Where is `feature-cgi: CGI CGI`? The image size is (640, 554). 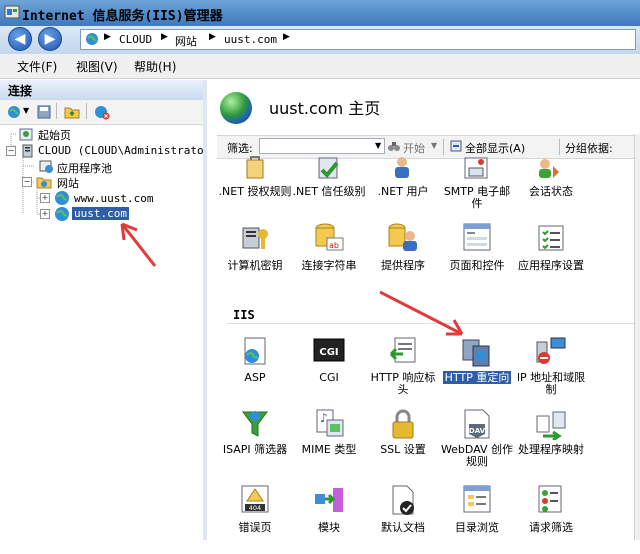 feature-cgi: CGI CGI is located at coordinates (329, 371).